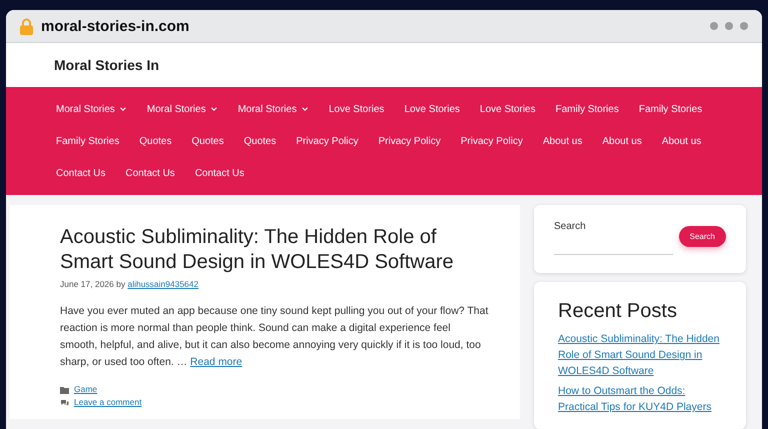 This screenshot has height=429, width=768. I want to click on search-label: Search, so click(570, 226).